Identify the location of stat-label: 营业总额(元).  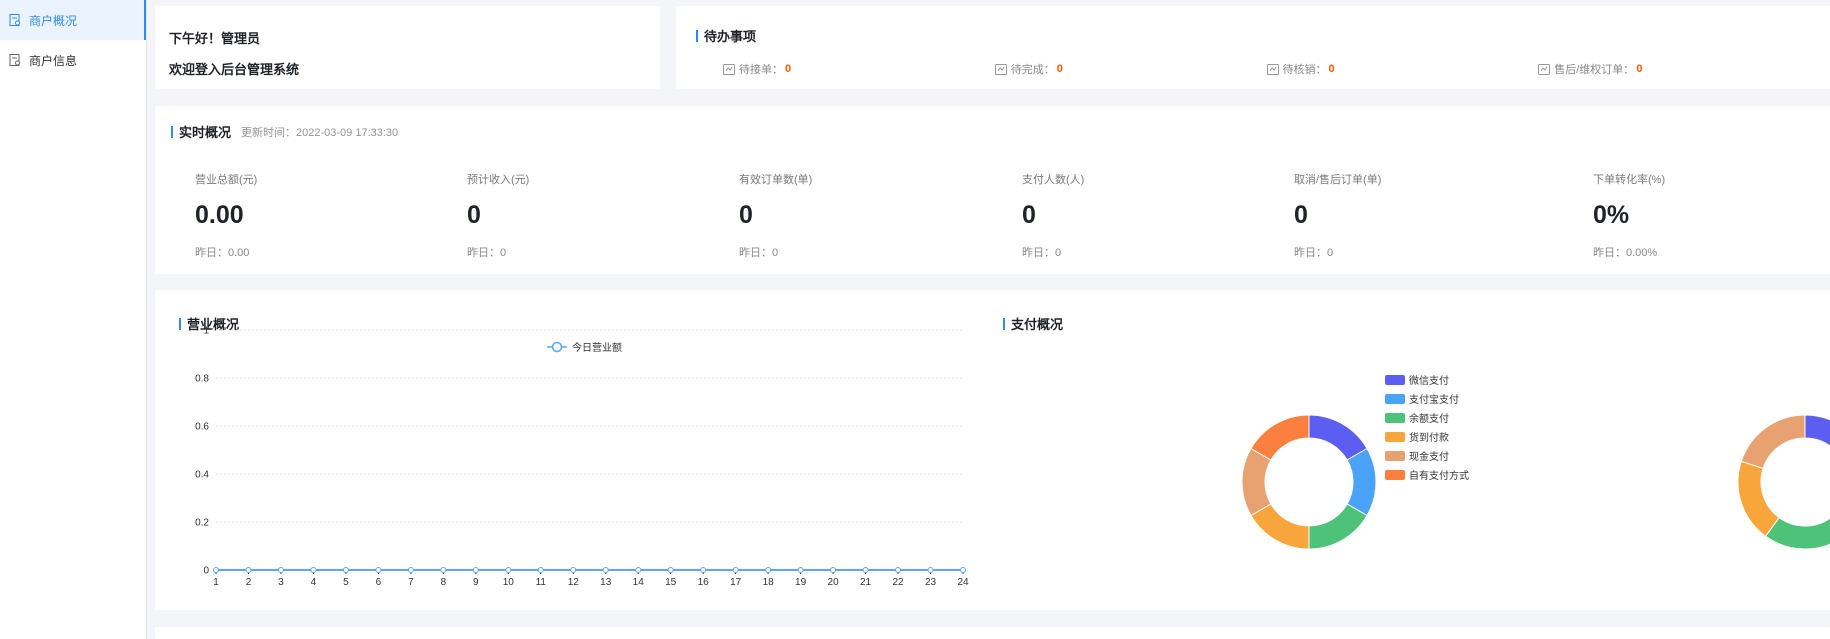
(226, 180).